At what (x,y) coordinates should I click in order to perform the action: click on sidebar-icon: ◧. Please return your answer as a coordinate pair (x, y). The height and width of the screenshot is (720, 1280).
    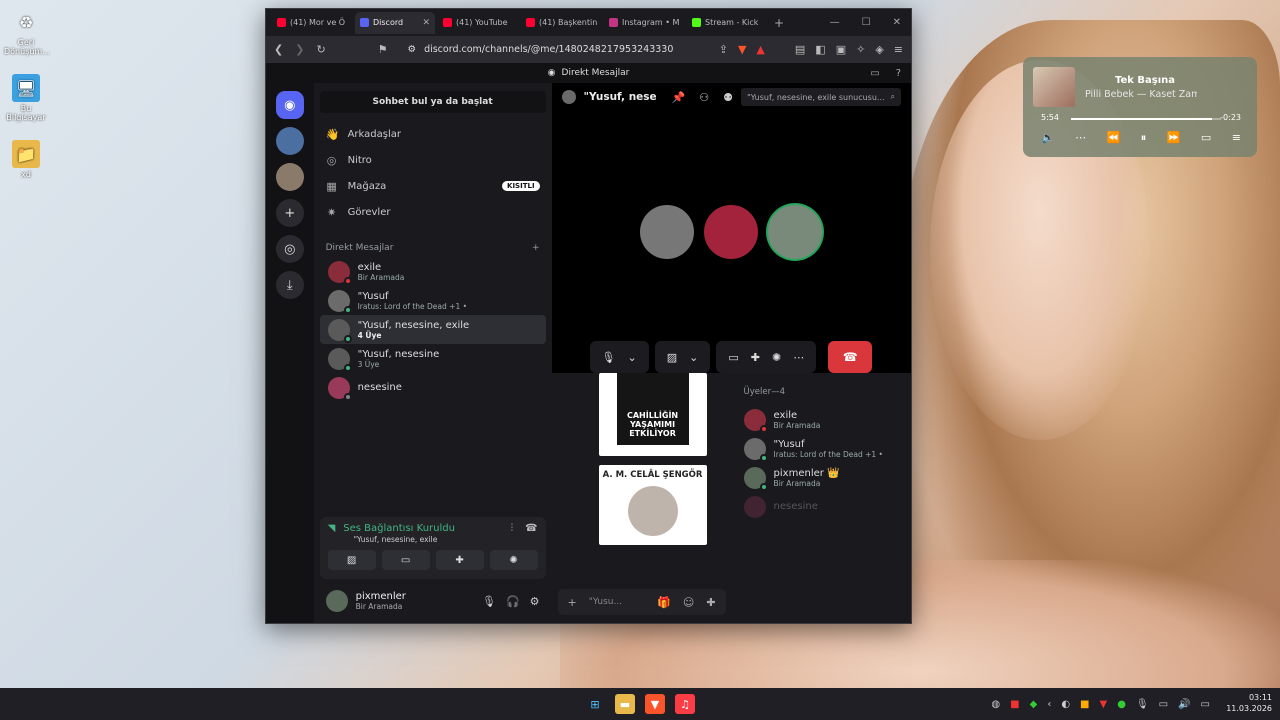
    Looking at the image, I should click on (820, 49).